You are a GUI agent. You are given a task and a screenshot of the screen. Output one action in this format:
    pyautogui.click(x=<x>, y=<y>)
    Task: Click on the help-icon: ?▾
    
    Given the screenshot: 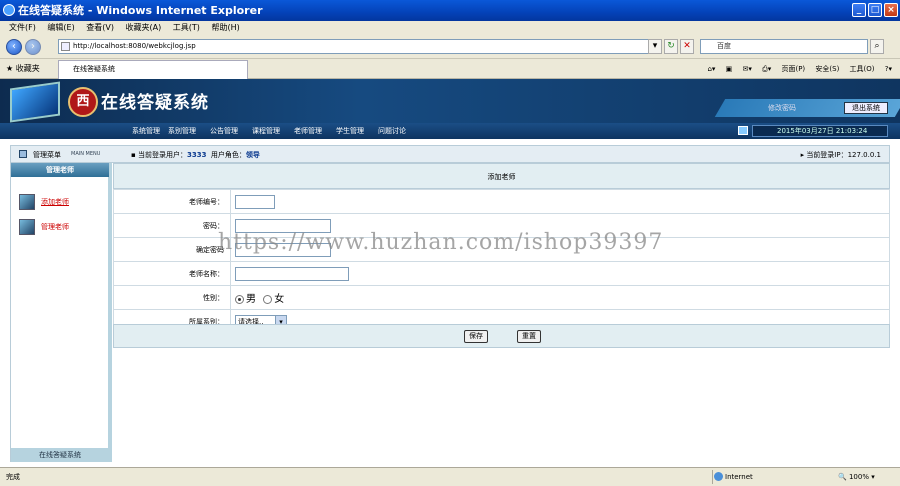 What is the action you would take?
    pyautogui.click(x=888, y=69)
    